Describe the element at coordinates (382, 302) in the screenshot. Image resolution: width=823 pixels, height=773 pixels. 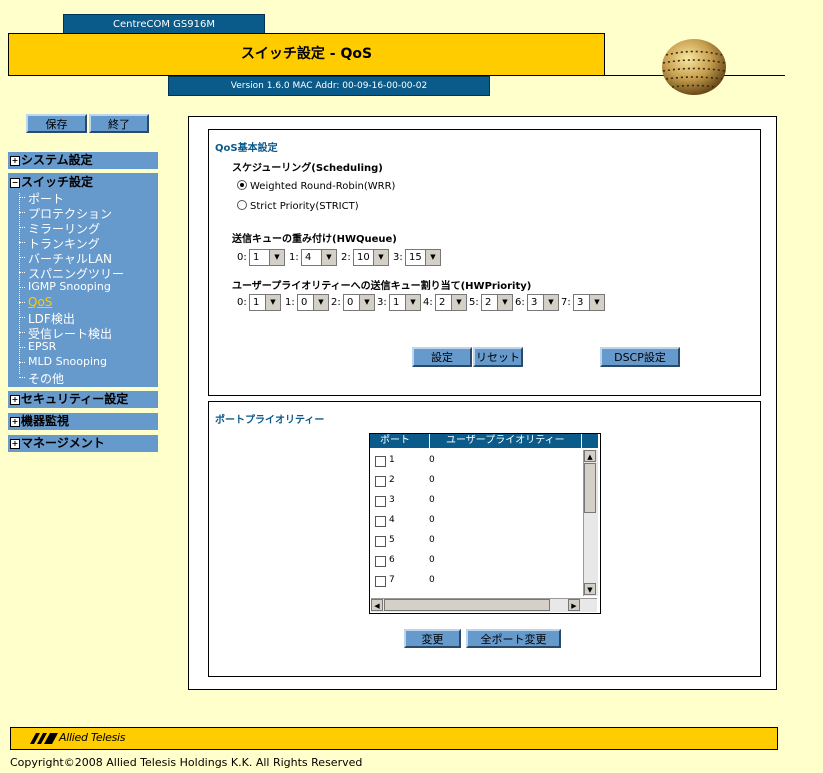
I see `hwpriority-index: 3:` at that location.